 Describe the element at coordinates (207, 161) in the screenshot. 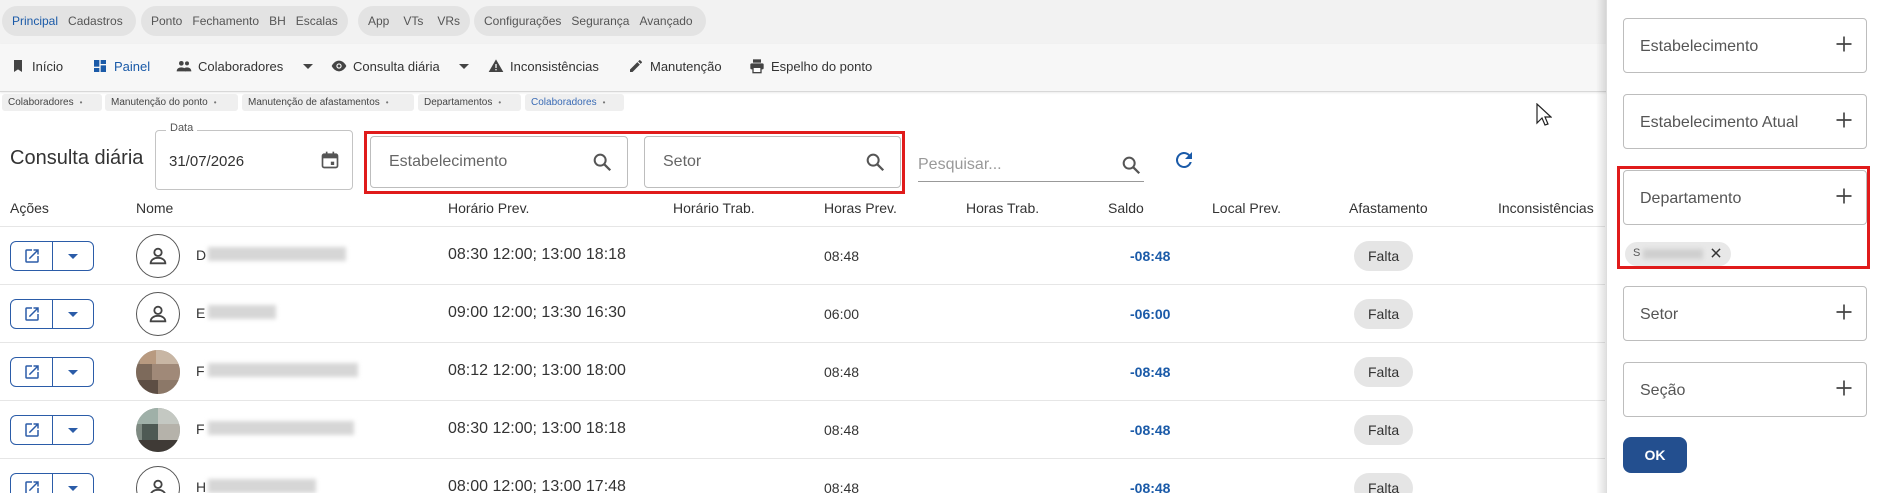

I see `date-value: 31/07/2026` at that location.